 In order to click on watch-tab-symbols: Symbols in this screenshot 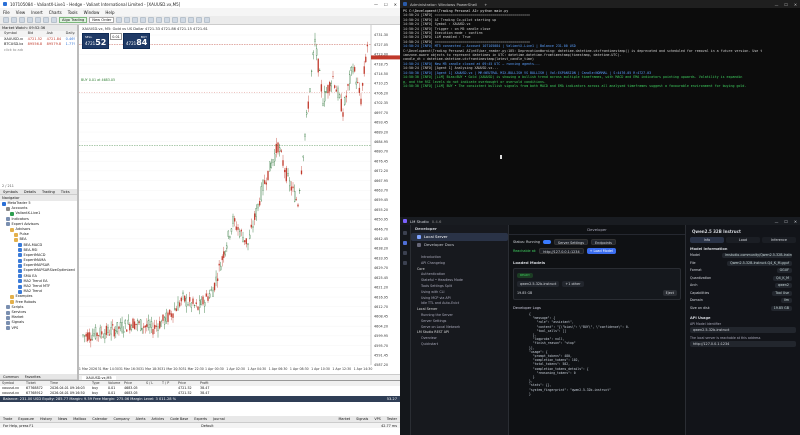, I will do `click(10, 191)`.